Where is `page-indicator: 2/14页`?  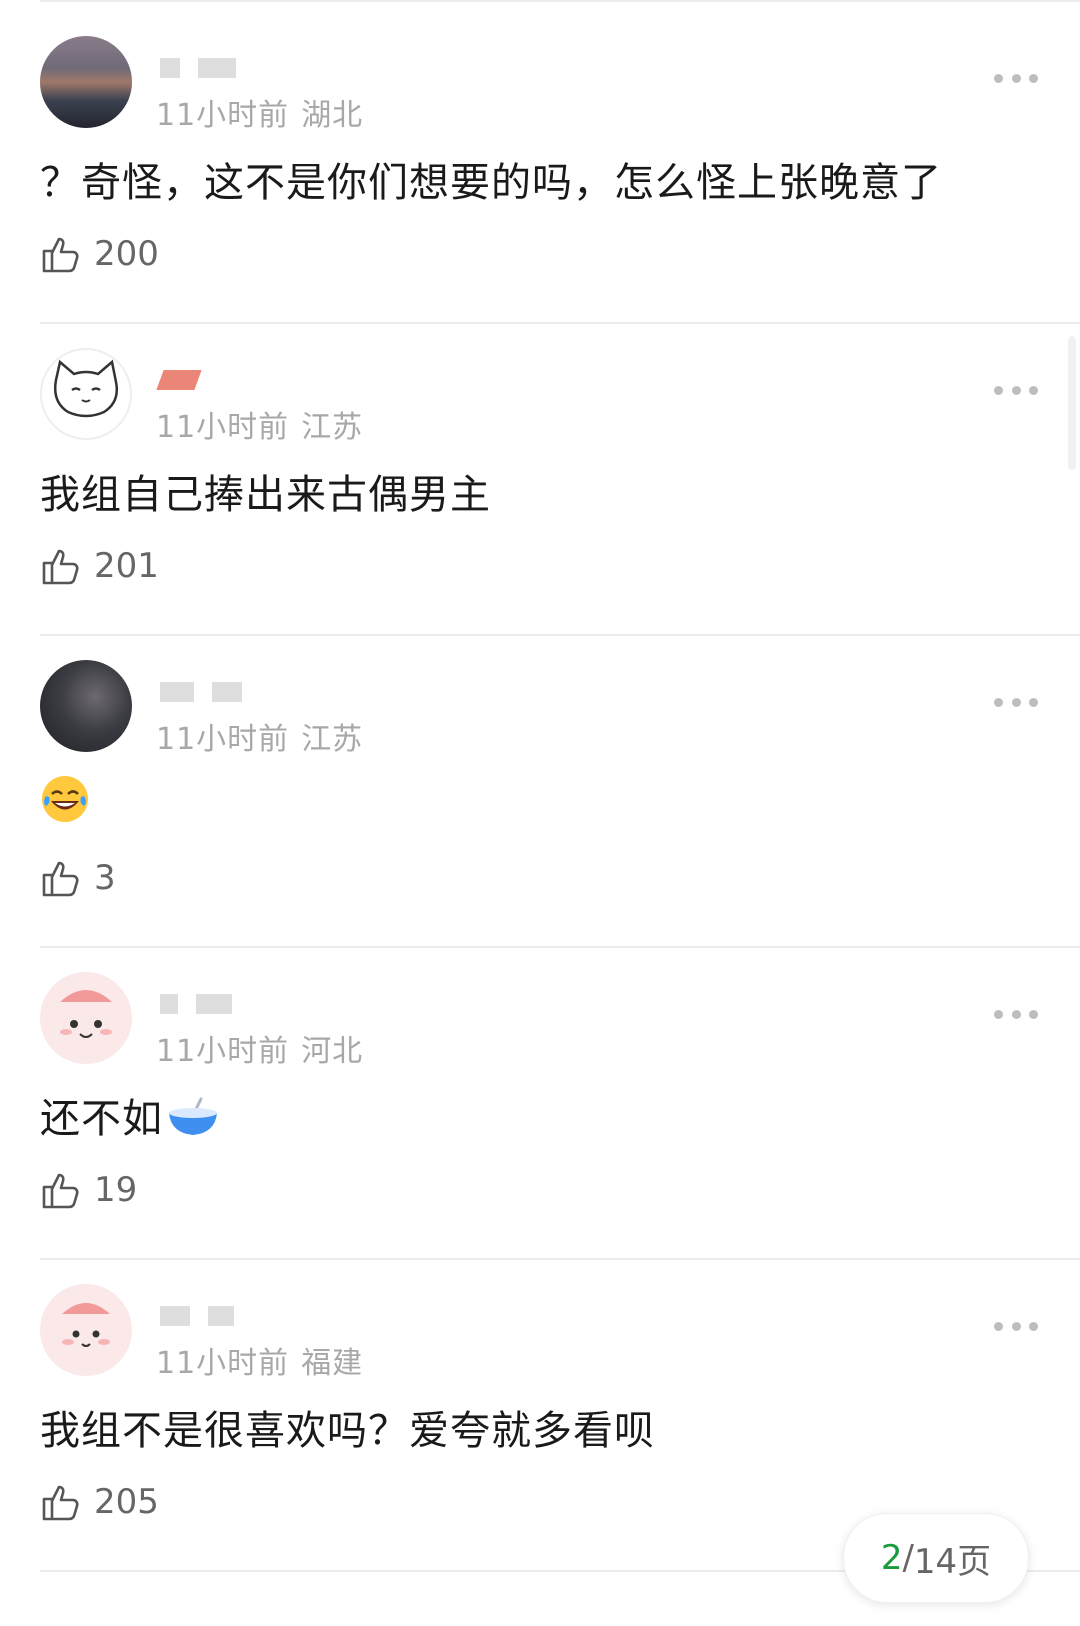
page-indicator: 2/14页 is located at coordinates (936, 1558).